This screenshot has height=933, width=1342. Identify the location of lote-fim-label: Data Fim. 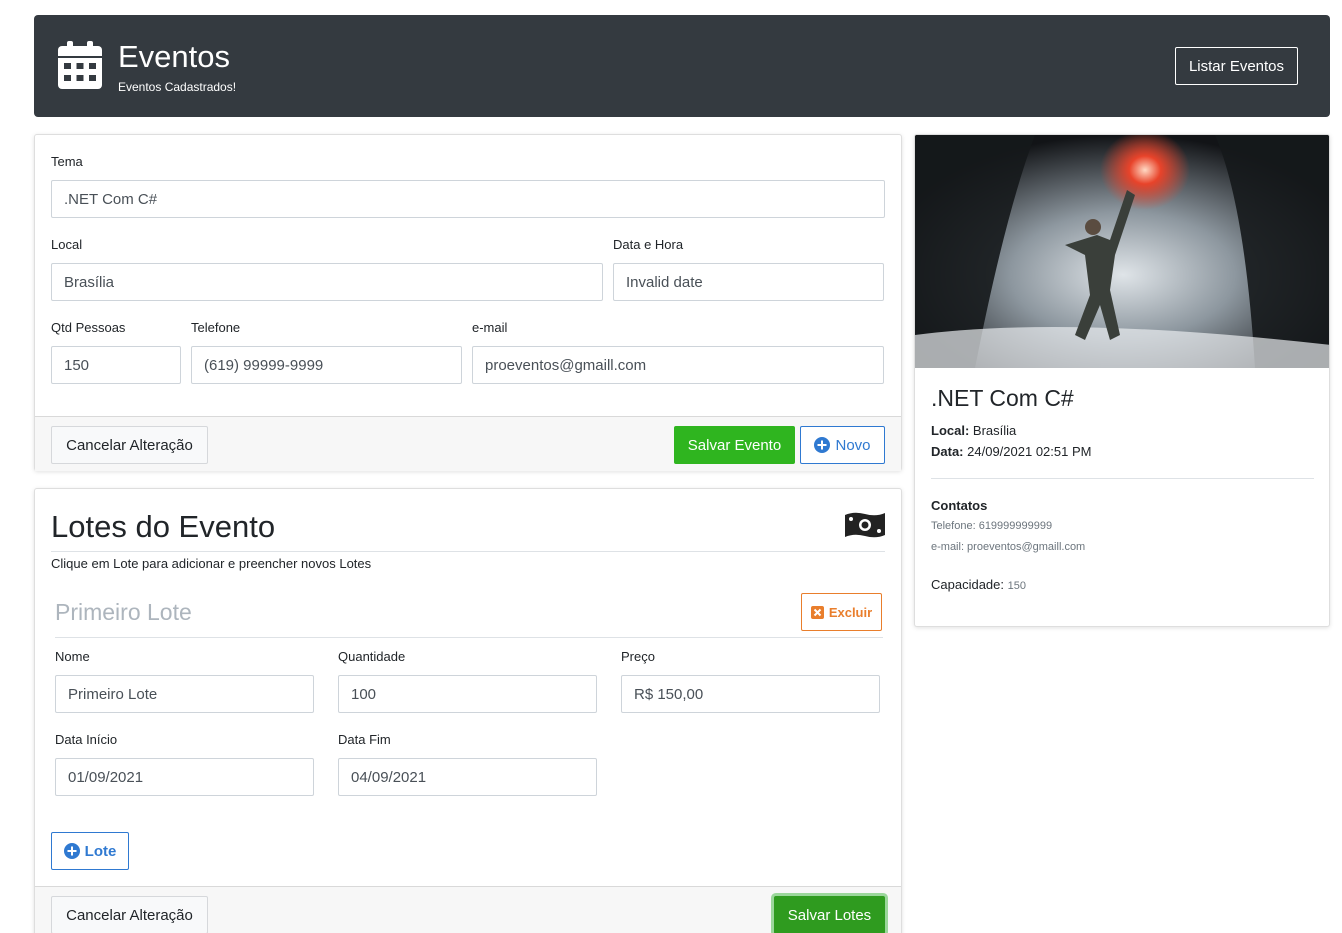
(364, 739).